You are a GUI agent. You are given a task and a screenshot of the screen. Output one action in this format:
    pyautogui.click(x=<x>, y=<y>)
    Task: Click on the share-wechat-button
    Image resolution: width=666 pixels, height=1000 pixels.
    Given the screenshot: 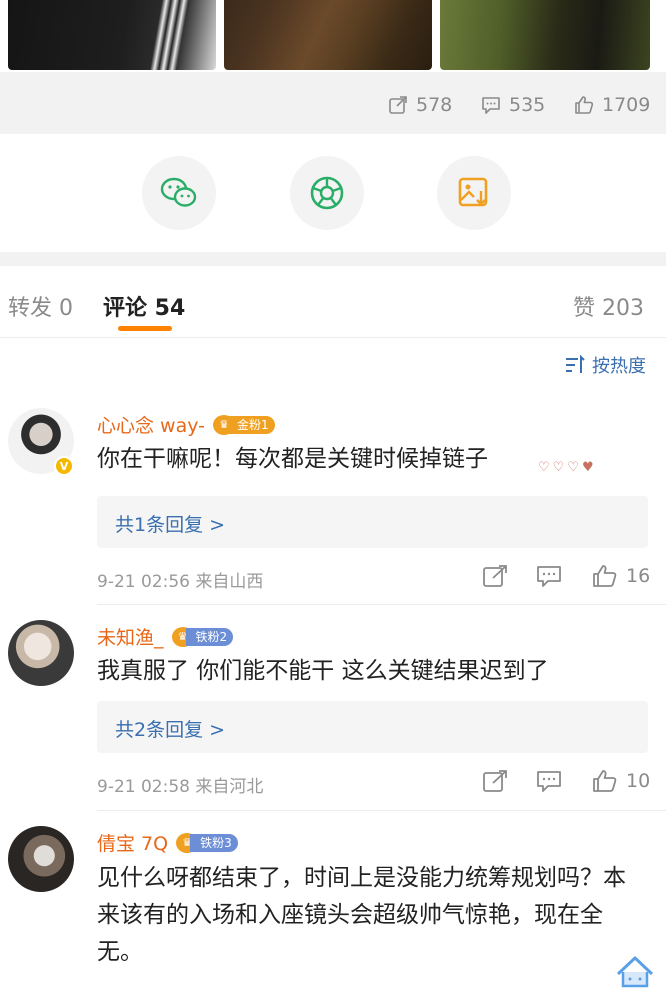 What is the action you would take?
    pyautogui.click(x=179, y=193)
    